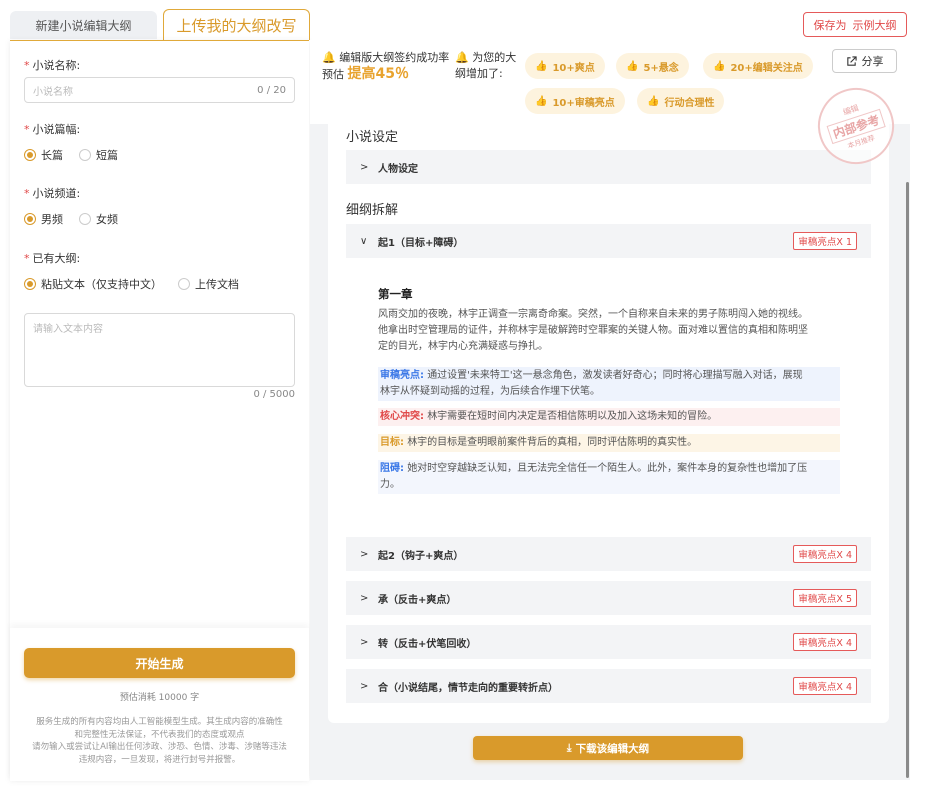  What do you see at coordinates (825, 598) in the screenshot?
I see `review-highlight-tag: 审稿亮点X 5` at bounding box center [825, 598].